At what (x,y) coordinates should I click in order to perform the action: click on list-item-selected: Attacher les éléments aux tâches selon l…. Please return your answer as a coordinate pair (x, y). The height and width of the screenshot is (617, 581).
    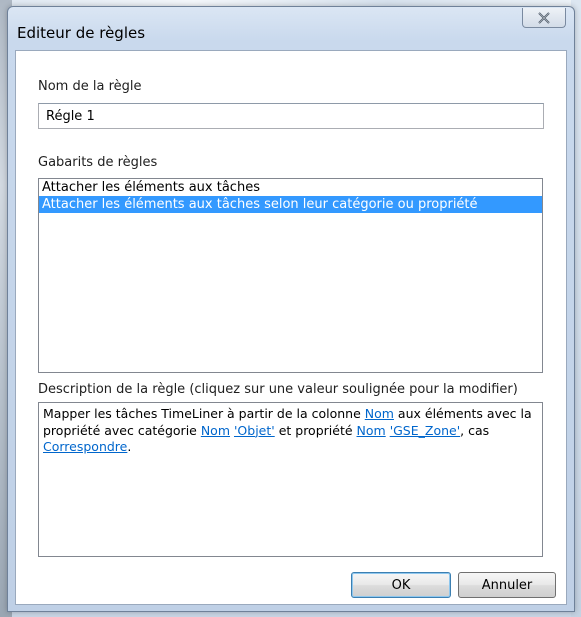
    Looking at the image, I should click on (290, 204).